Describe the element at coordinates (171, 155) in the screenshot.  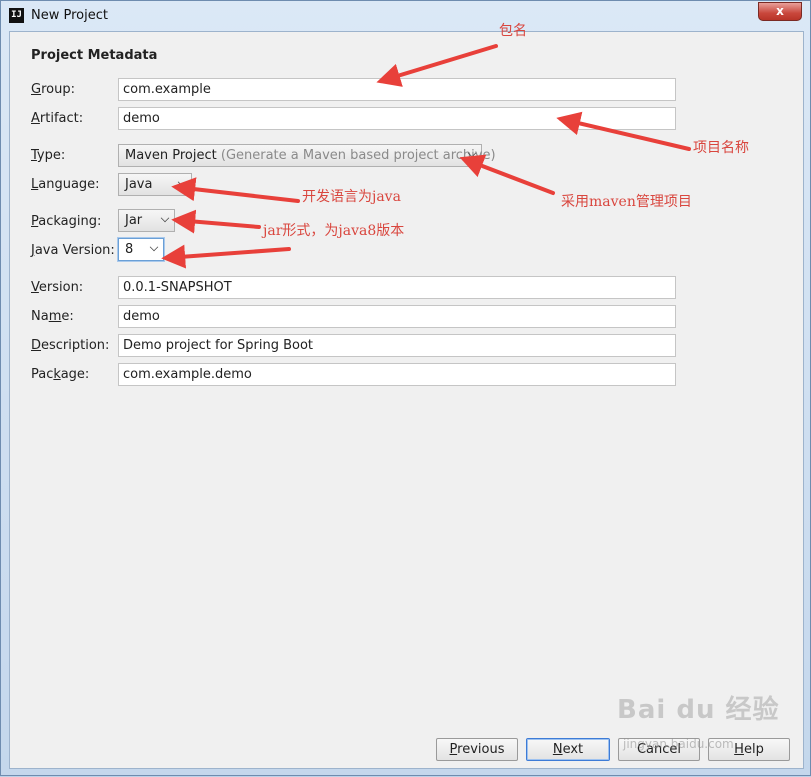
I see `type-value: Maven Project` at that location.